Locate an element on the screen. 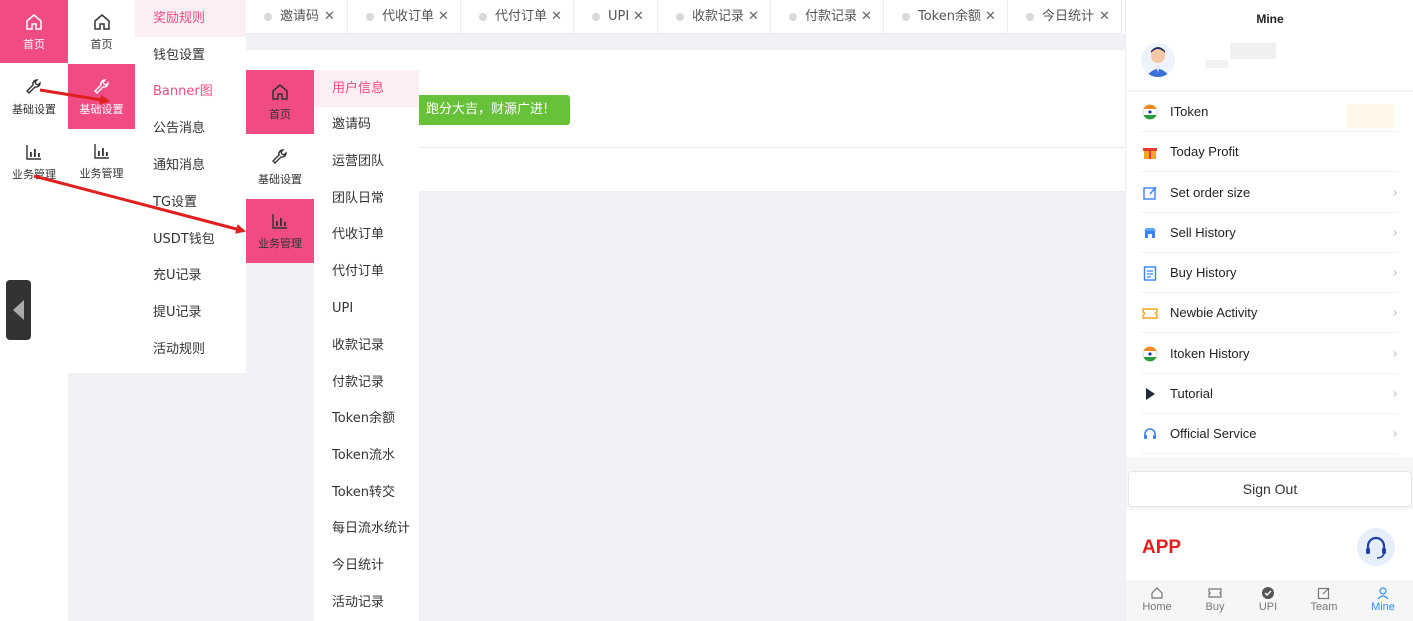 Image resolution: width=1413 pixels, height=621 pixels. arrow-to-basic-settings is located at coordinates (74, 96).